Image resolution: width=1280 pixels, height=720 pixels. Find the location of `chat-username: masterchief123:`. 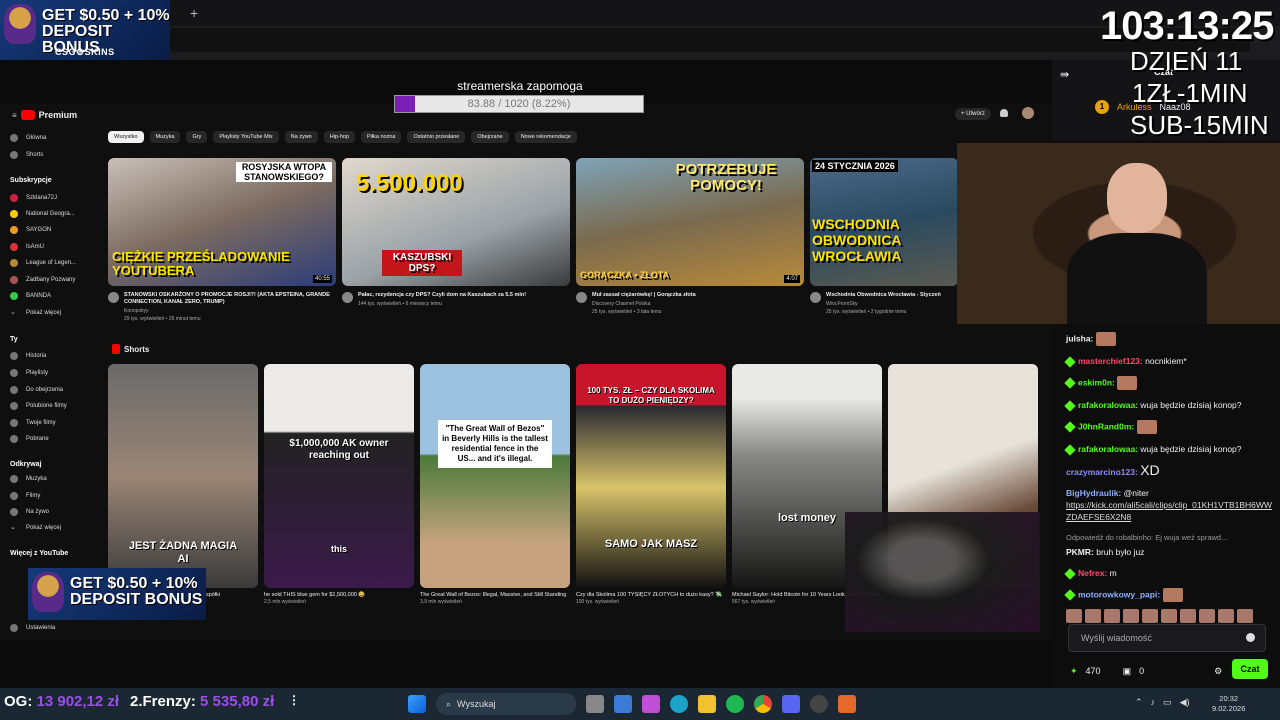

chat-username: masterchief123: is located at coordinates (1110, 361).